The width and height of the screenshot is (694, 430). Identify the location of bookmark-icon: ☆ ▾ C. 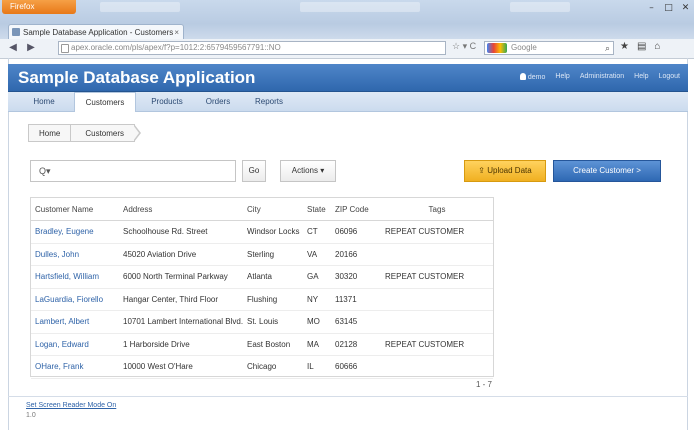
(464, 46).